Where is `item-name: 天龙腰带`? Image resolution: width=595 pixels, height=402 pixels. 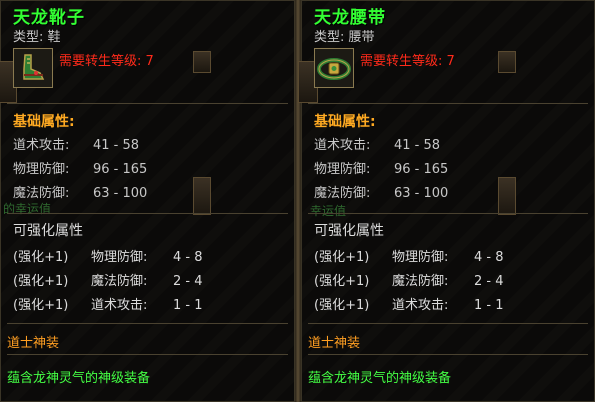
item-name: 天龙腰带 is located at coordinates (350, 18).